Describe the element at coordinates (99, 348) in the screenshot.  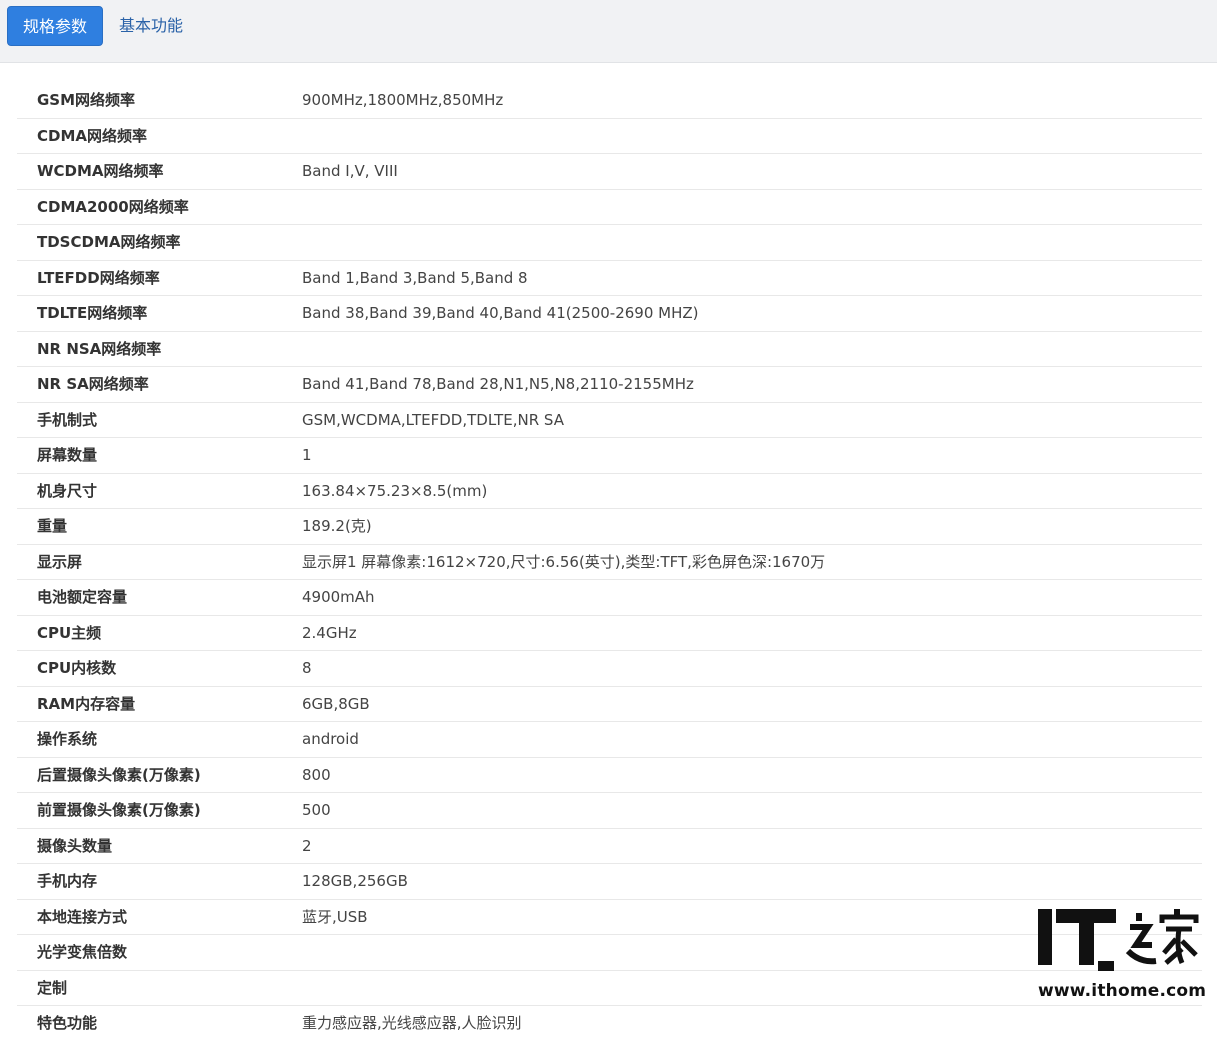
I see `spec-key: NR NSA网络频率` at that location.